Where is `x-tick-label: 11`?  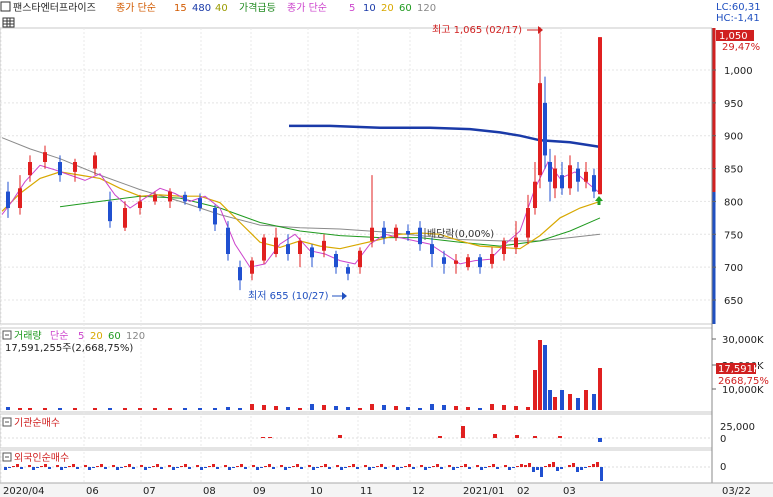
x-tick-label: 11 is located at coordinates (366, 491).